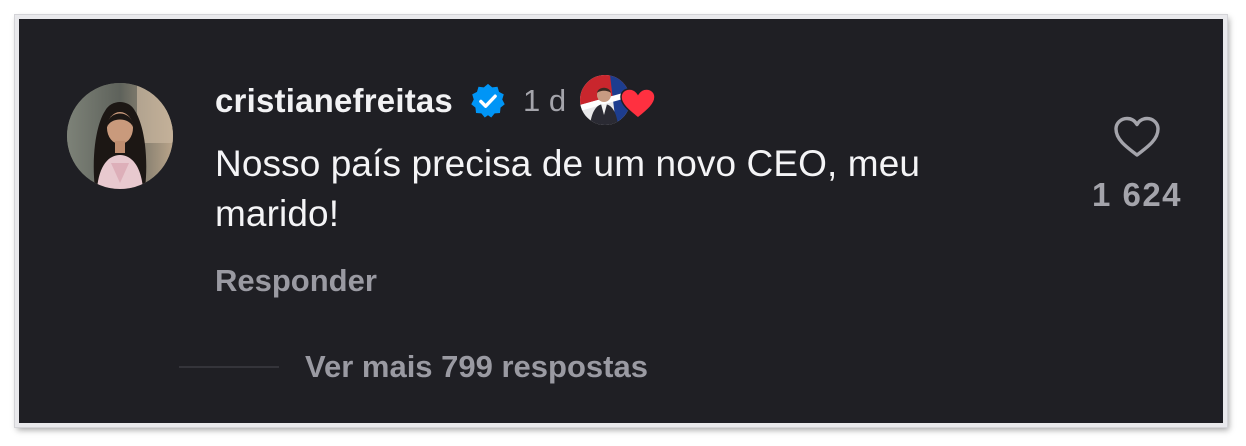 The width and height of the screenshot is (1246, 446). Describe the element at coordinates (488, 101) in the screenshot. I see `verified-badge-icon` at that location.